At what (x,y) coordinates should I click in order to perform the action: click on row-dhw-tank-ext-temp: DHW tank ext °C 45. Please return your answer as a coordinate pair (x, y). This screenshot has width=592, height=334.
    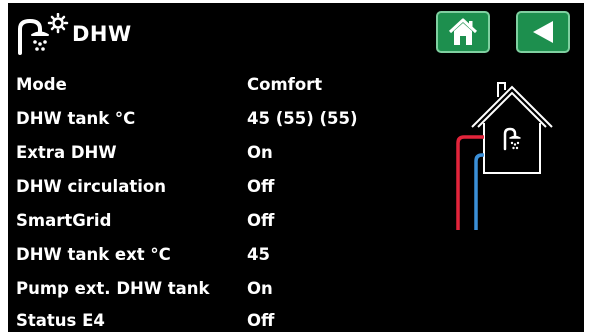
    Looking at the image, I should click on (223, 255).